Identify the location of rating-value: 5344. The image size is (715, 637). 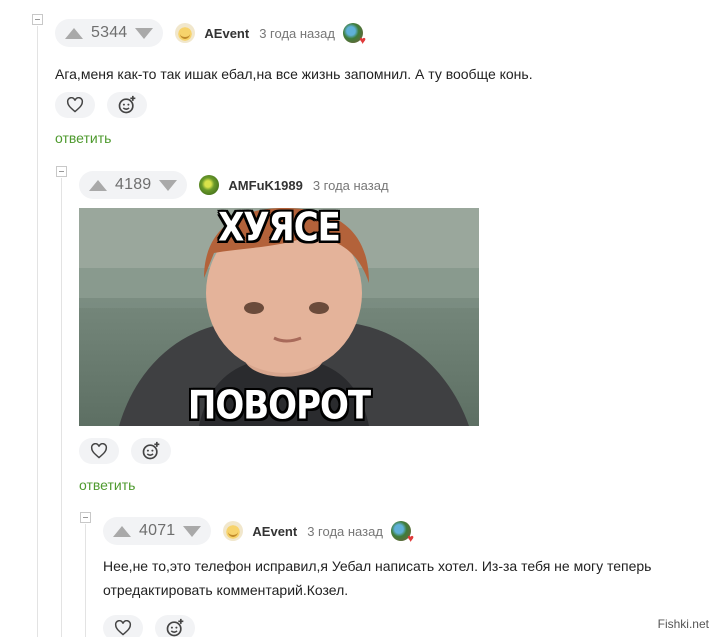
(109, 32).